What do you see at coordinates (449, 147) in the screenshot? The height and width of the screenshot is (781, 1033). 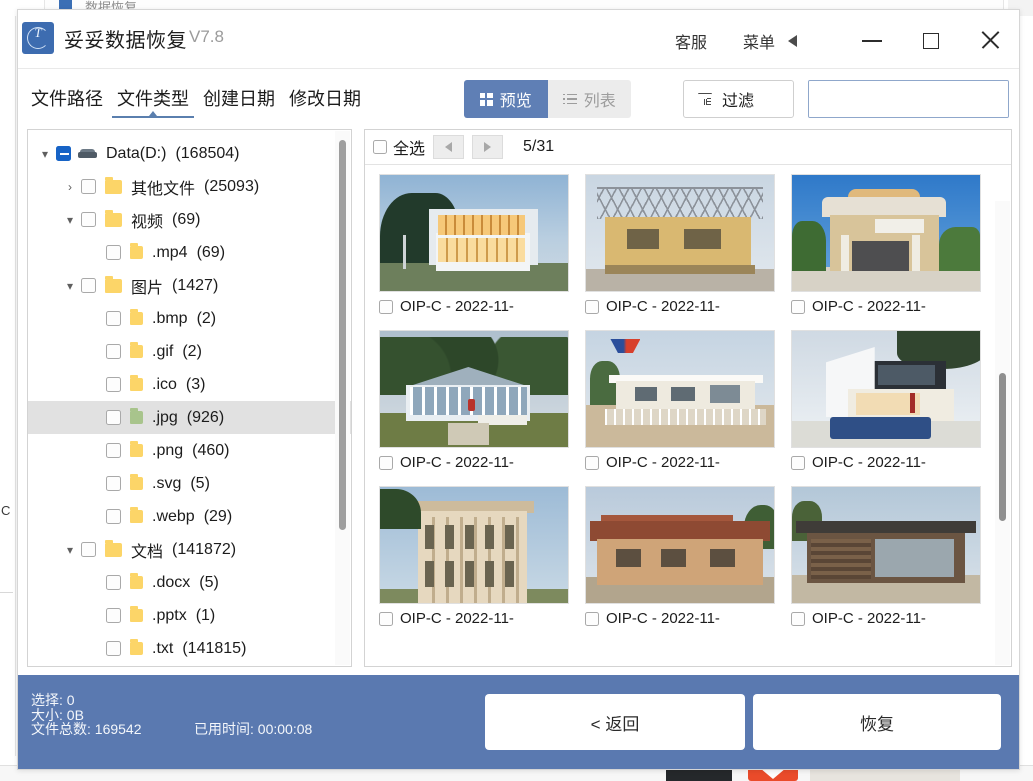 I see `previous-page-button` at bounding box center [449, 147].